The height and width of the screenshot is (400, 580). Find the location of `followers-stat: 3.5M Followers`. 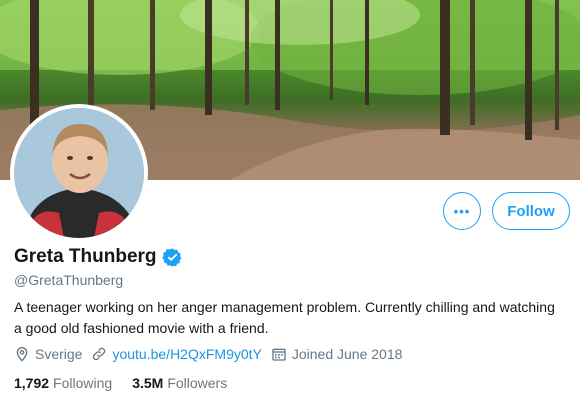

followers-stat: 3.5M Followers is located at coordinates (179, 383).